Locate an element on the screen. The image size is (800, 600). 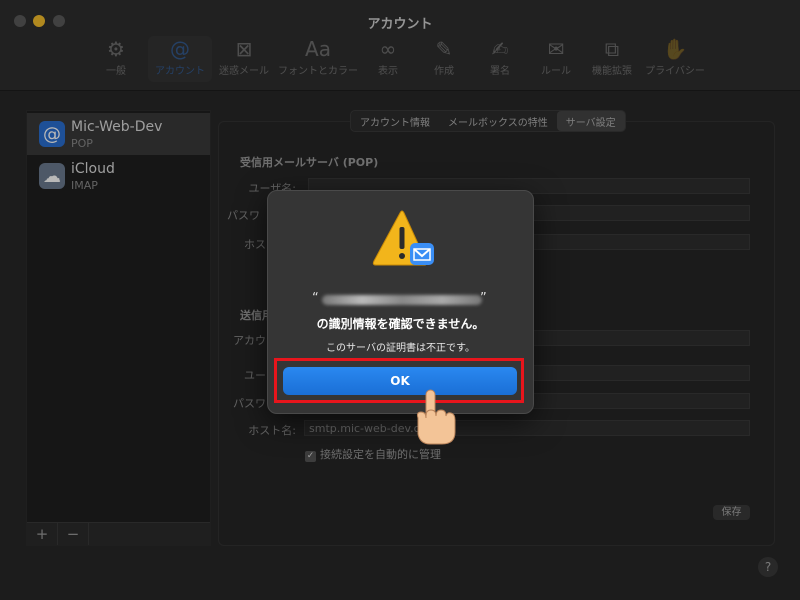
dialog-title: の識別情報を確認できません。 is located at coordinates (400, 324).